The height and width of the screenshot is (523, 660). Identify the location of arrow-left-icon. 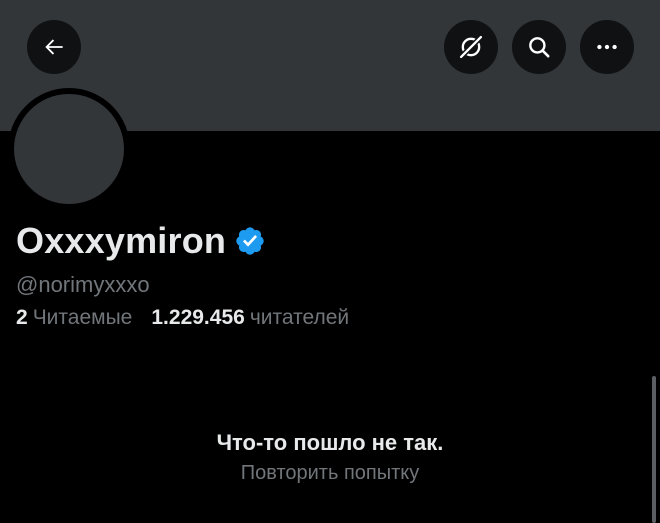
(54, 47).